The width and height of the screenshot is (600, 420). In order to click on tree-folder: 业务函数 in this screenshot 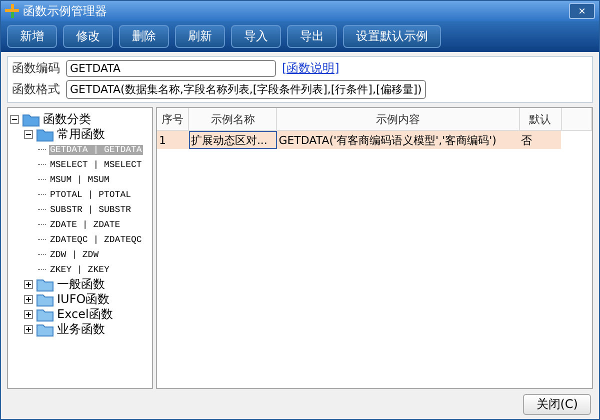, I will do `click(81, 329)`.